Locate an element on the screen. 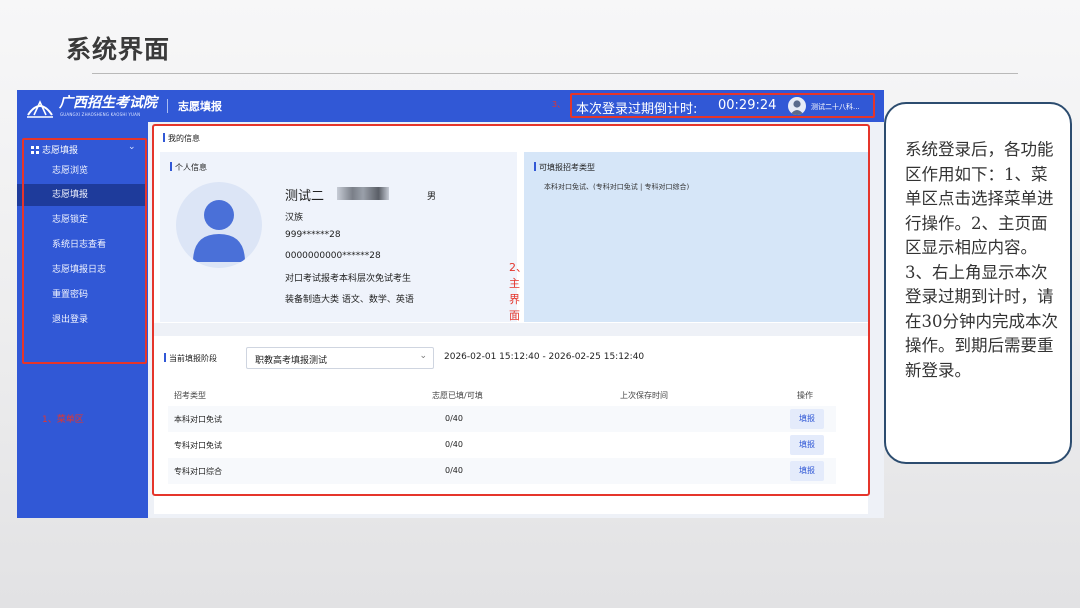 The image size is (1080, 608). logo-text: 广西招生考试院 is located at coordinates (108, 103).